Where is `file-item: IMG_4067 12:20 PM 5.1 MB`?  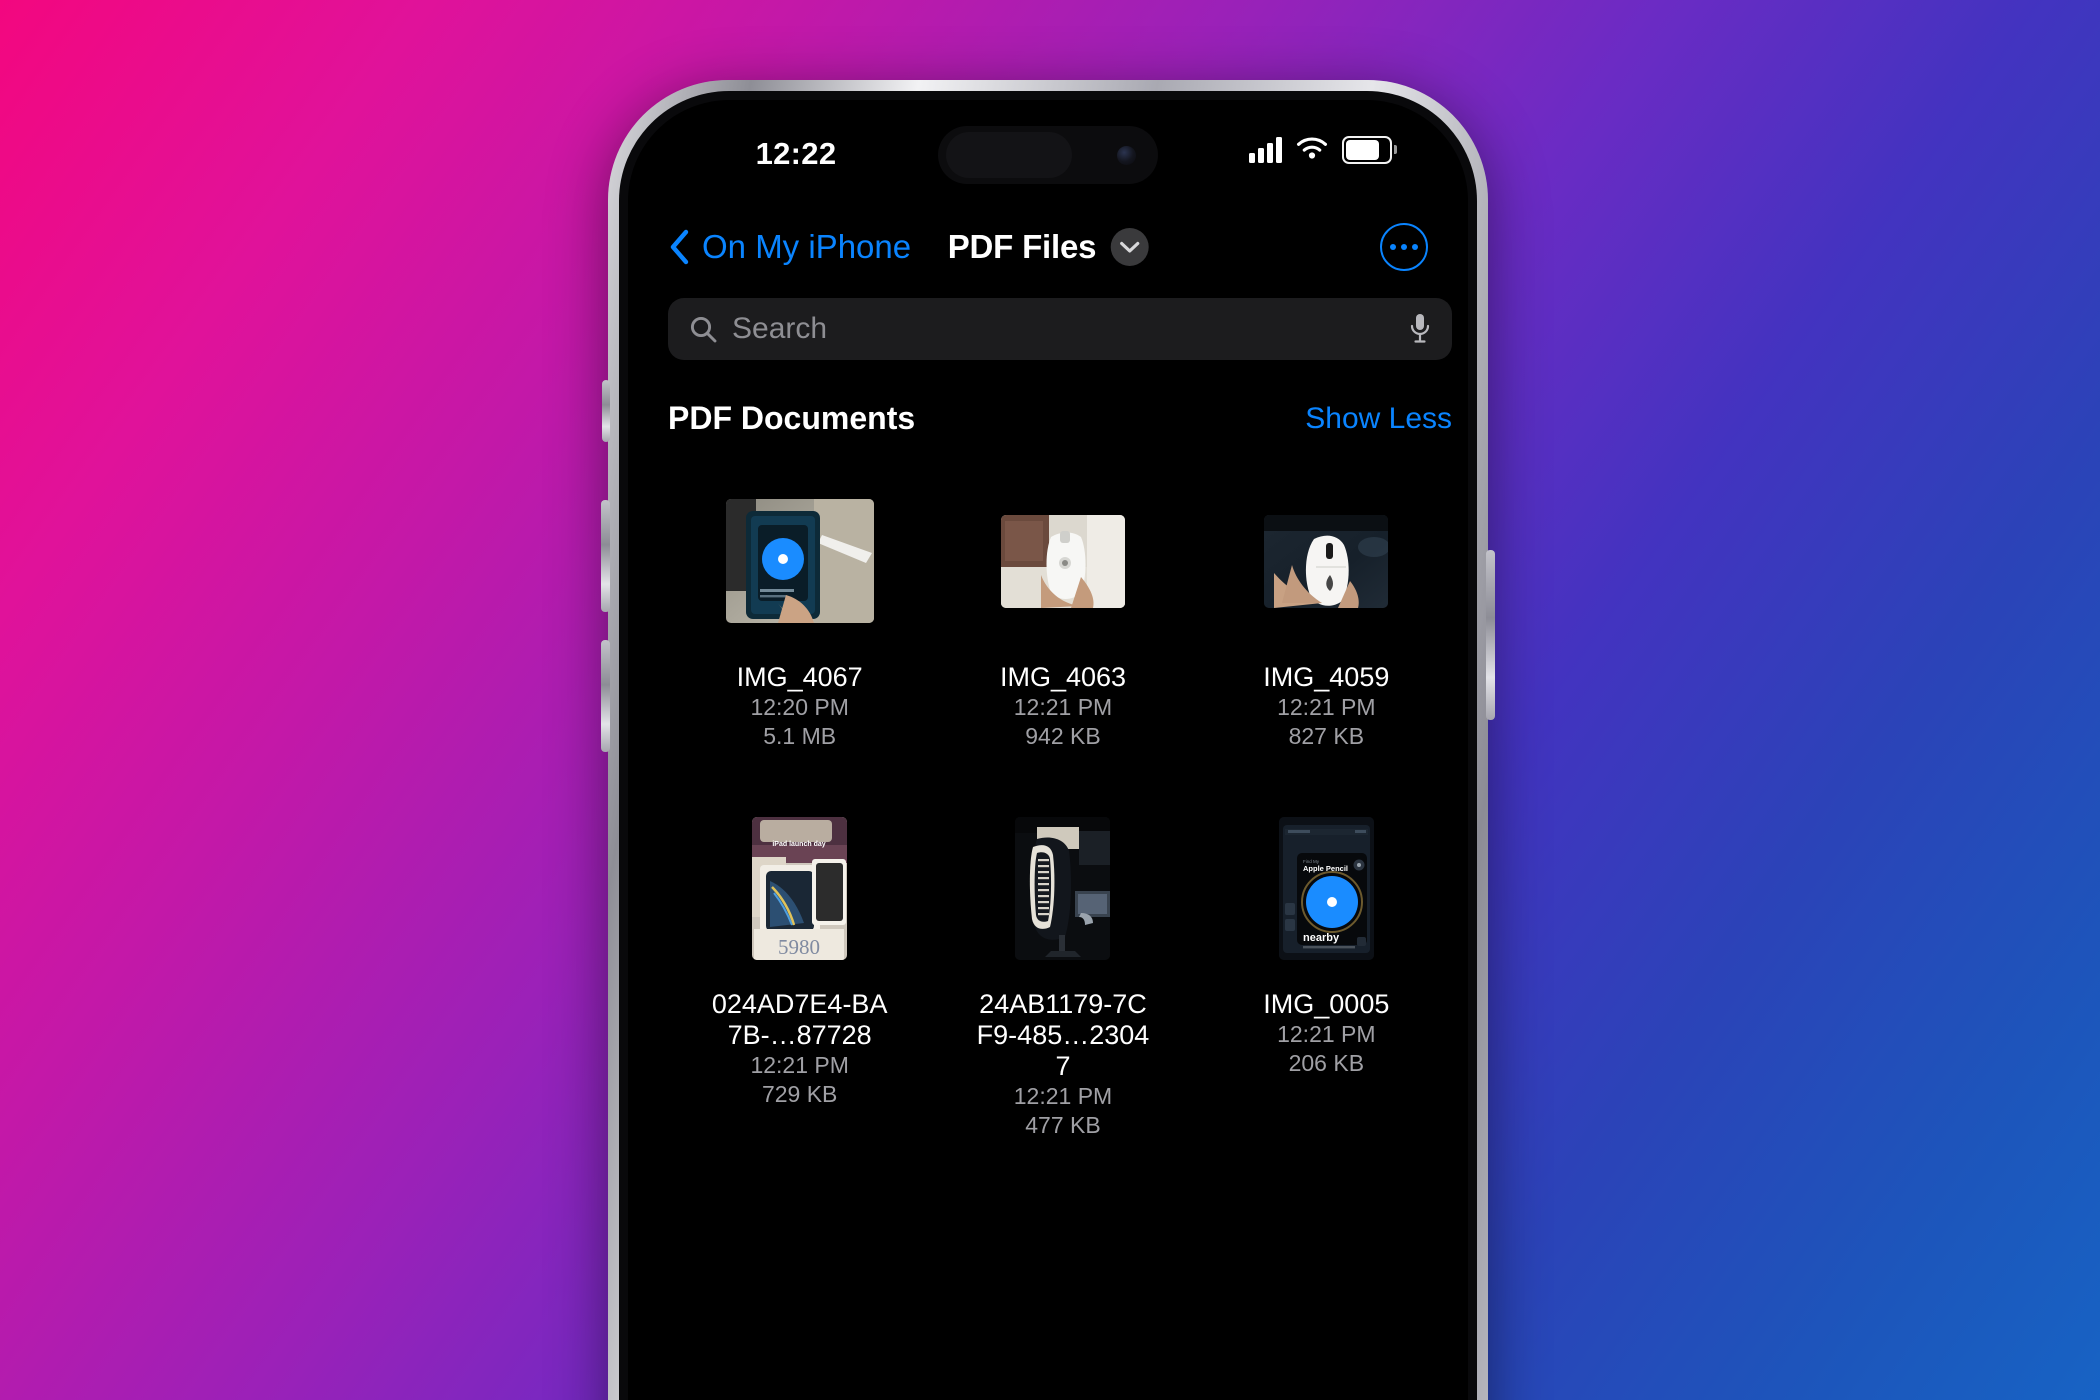 file-item: IMG_4067 12:20 PM 5.1 MB is located at coordinates (799, 611).